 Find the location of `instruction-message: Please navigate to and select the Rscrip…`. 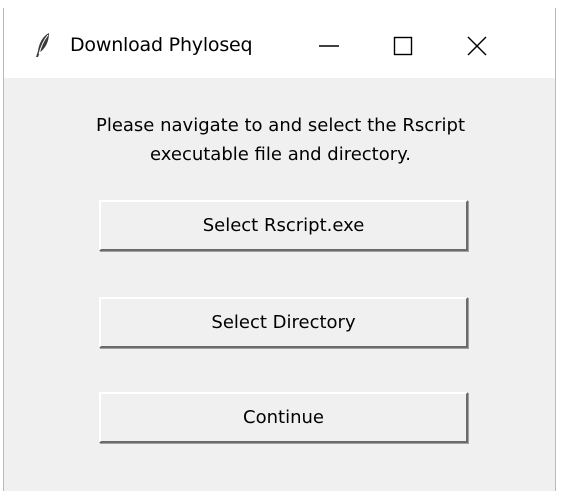

instruction-message: Please navigate to and select the Rscrip… is located at coordinates (280, 140).